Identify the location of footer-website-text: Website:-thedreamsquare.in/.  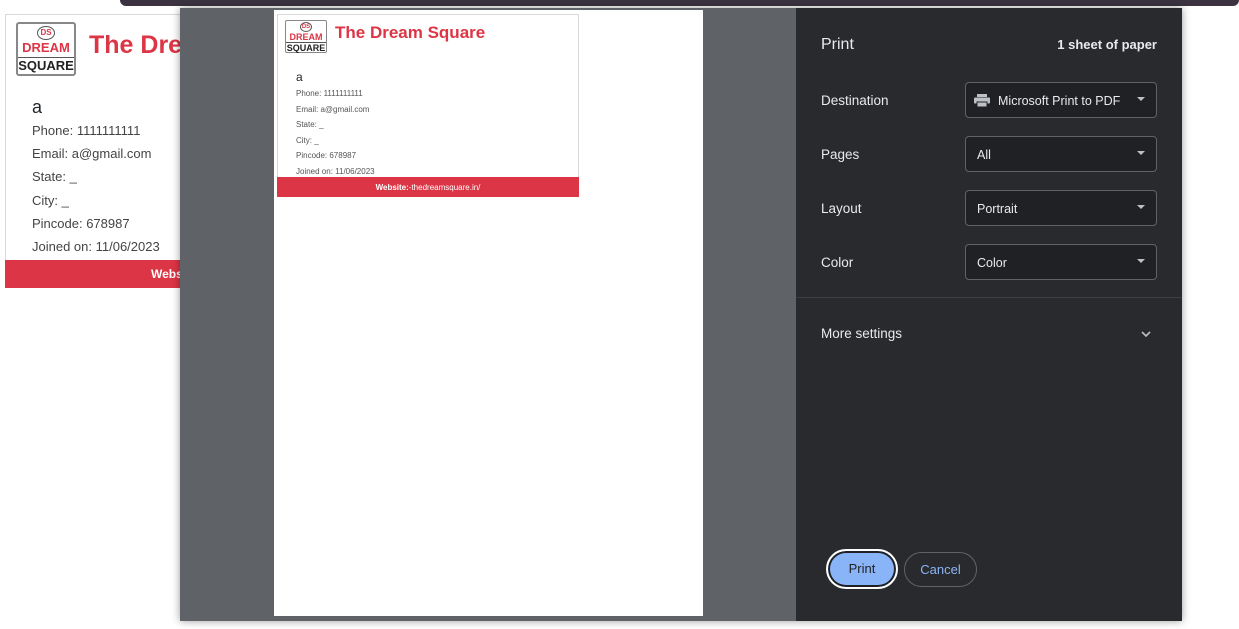
(428, 187).